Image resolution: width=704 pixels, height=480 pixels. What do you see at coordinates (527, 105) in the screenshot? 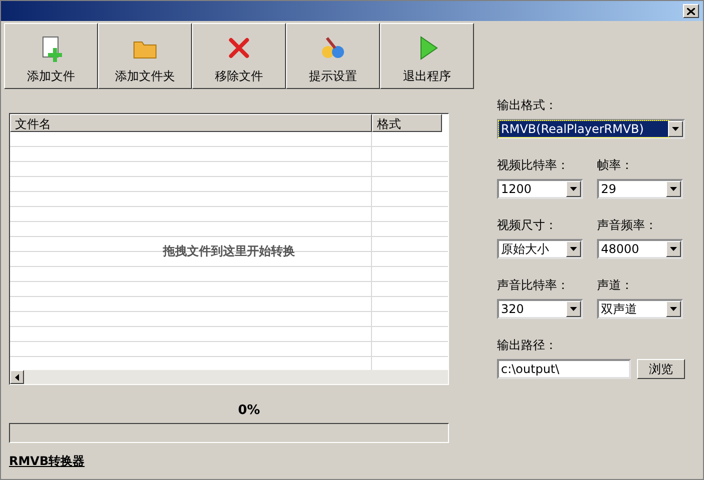
I see `field-label: 输出格式：` at bounding box center [527, 105].